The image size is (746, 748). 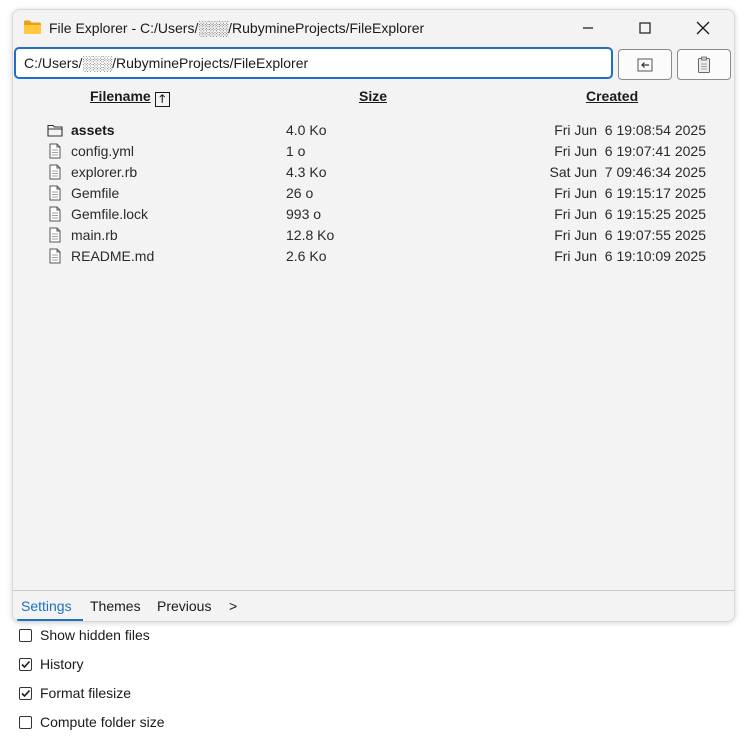 What do you see at coordinates (62, 664) in the screenshot?
I see `history-label: History` at bounding box center [62, 664].